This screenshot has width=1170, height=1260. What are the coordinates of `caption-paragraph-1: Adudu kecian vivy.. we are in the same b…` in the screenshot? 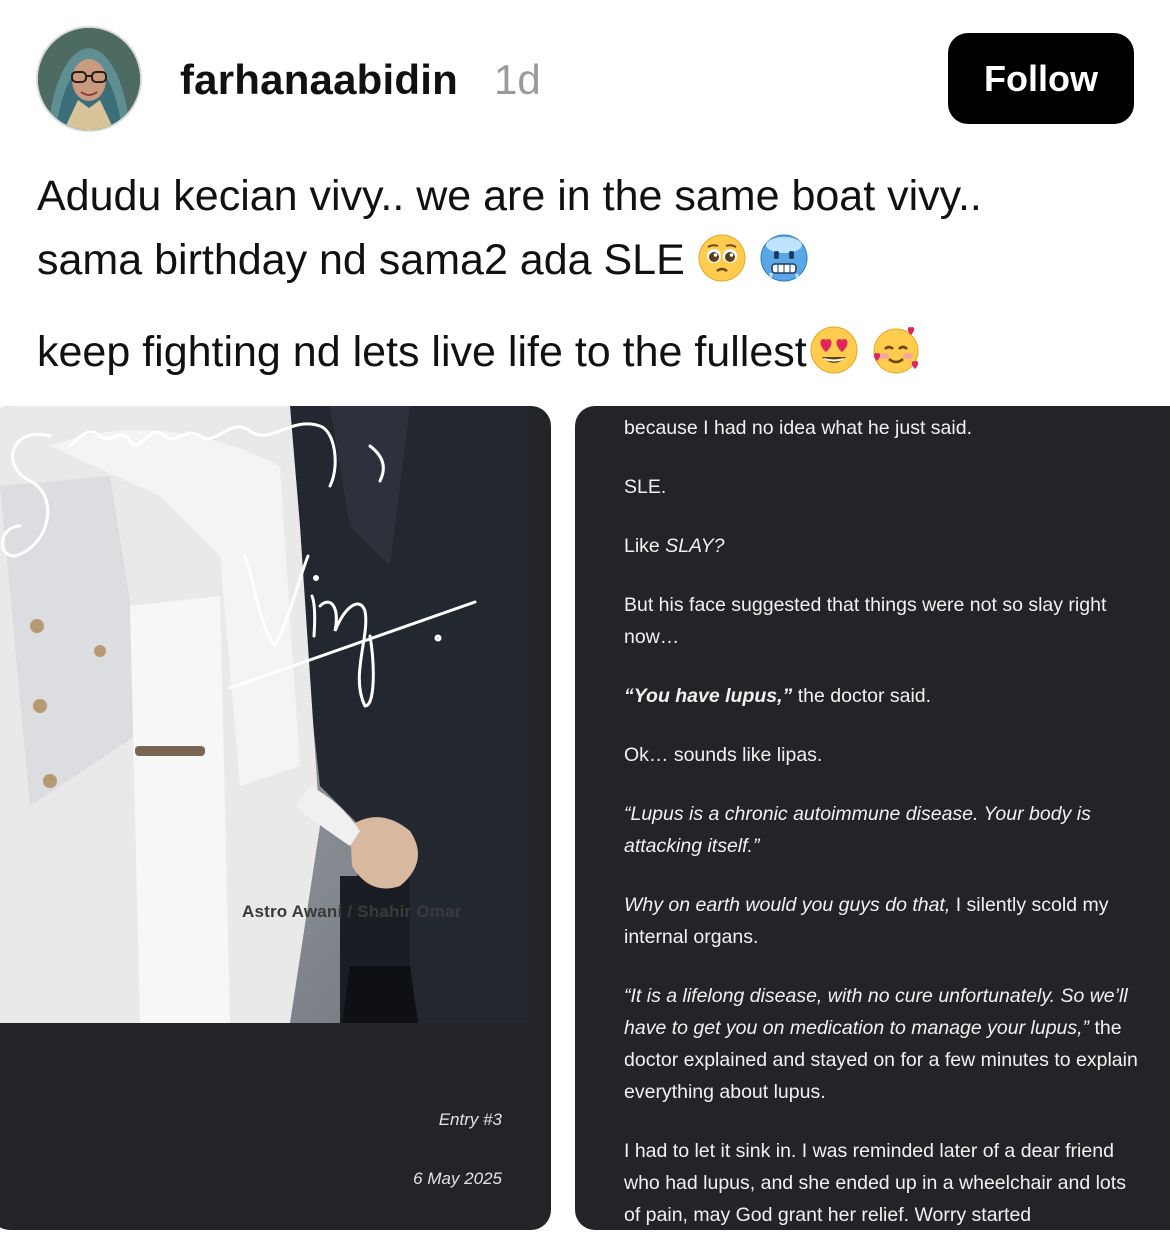 It's located at (587, 228).